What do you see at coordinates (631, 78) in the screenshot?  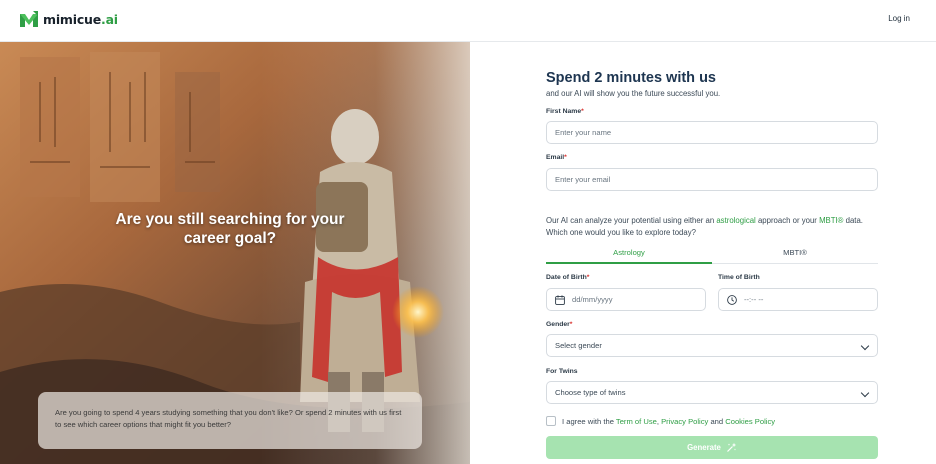 I see `form-title: Spend 2 minutes with us` at bounding box center [631, 78].